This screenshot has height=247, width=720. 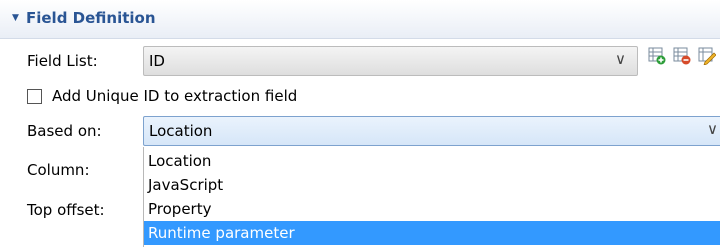 What do you see at coordinates (62, 61) in the screenshot?
I see `field-list-label: Field List:` at bounding box center [62, 61].